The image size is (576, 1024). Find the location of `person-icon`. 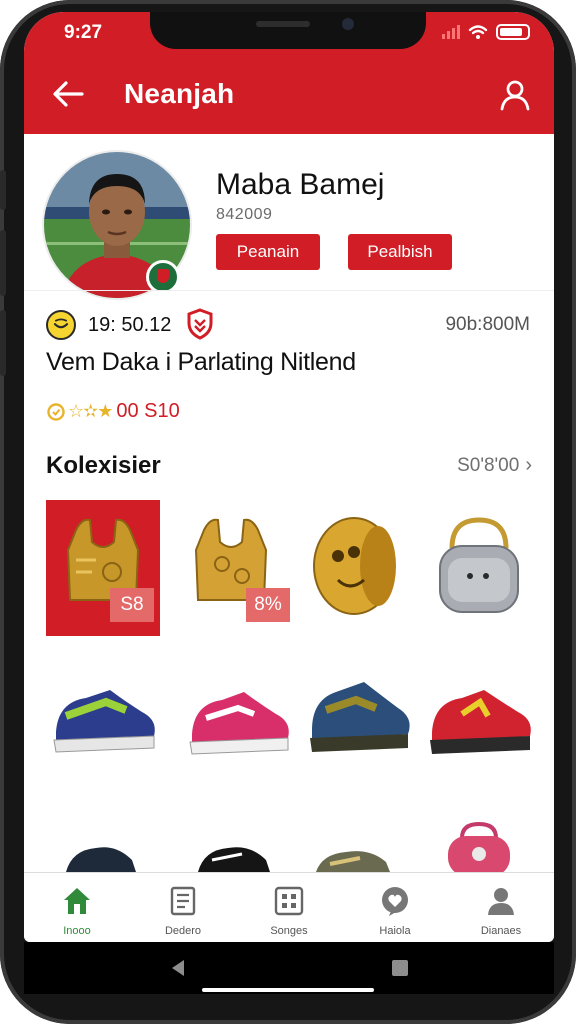

person-icon is located at coordinates (501, 901).